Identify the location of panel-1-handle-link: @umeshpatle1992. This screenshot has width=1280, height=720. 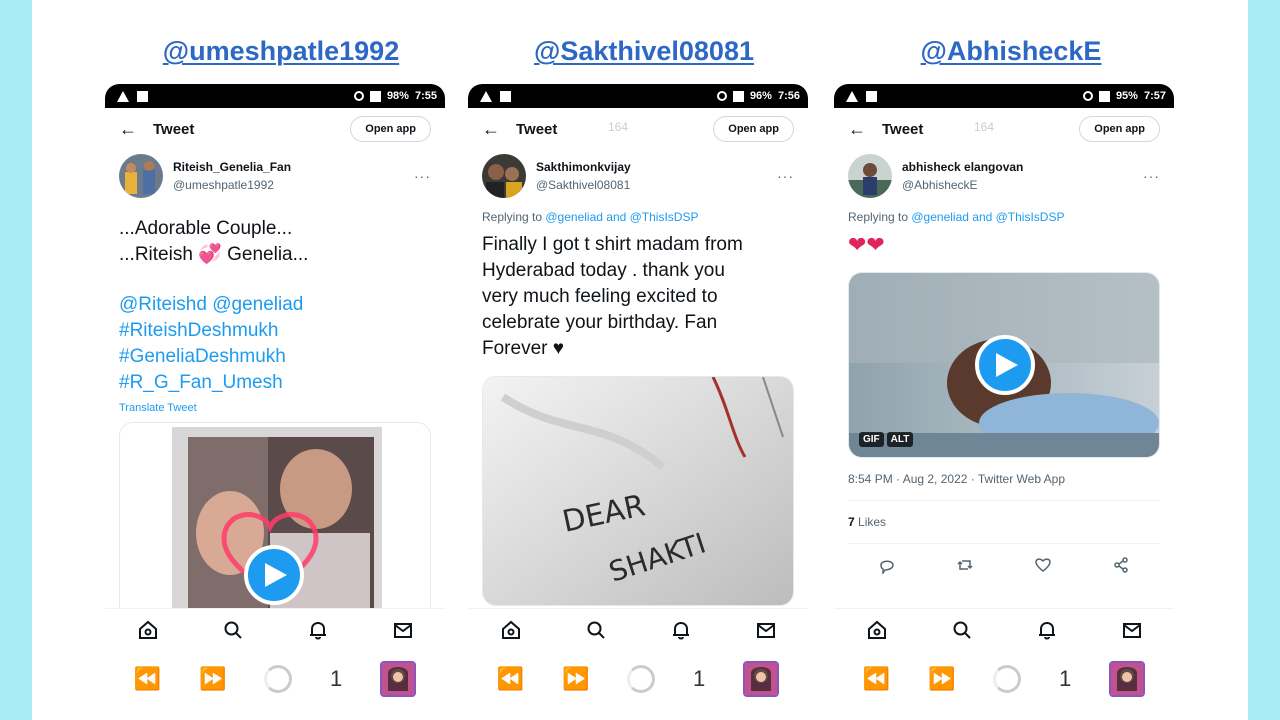
(281, 51).